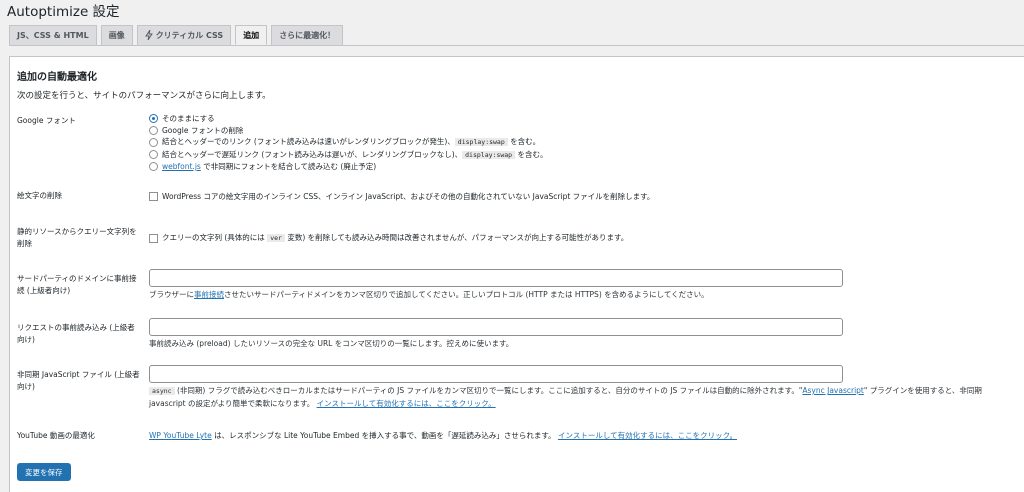 The image size is (1024, 492). What do you see at coordinates (56, 435) in the screenshot?
I see `youtube-label: YouTube 動画の最適化` at bounding box center [56, 435].